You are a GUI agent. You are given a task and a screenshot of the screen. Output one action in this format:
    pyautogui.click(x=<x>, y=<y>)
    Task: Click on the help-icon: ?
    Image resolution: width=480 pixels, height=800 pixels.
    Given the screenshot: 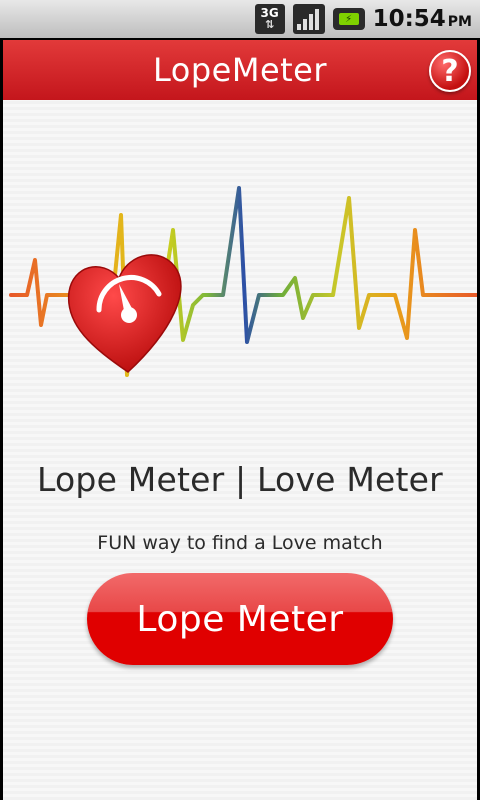 What is the action you would take?
    pyautogui.click(x=450, y=71)
    